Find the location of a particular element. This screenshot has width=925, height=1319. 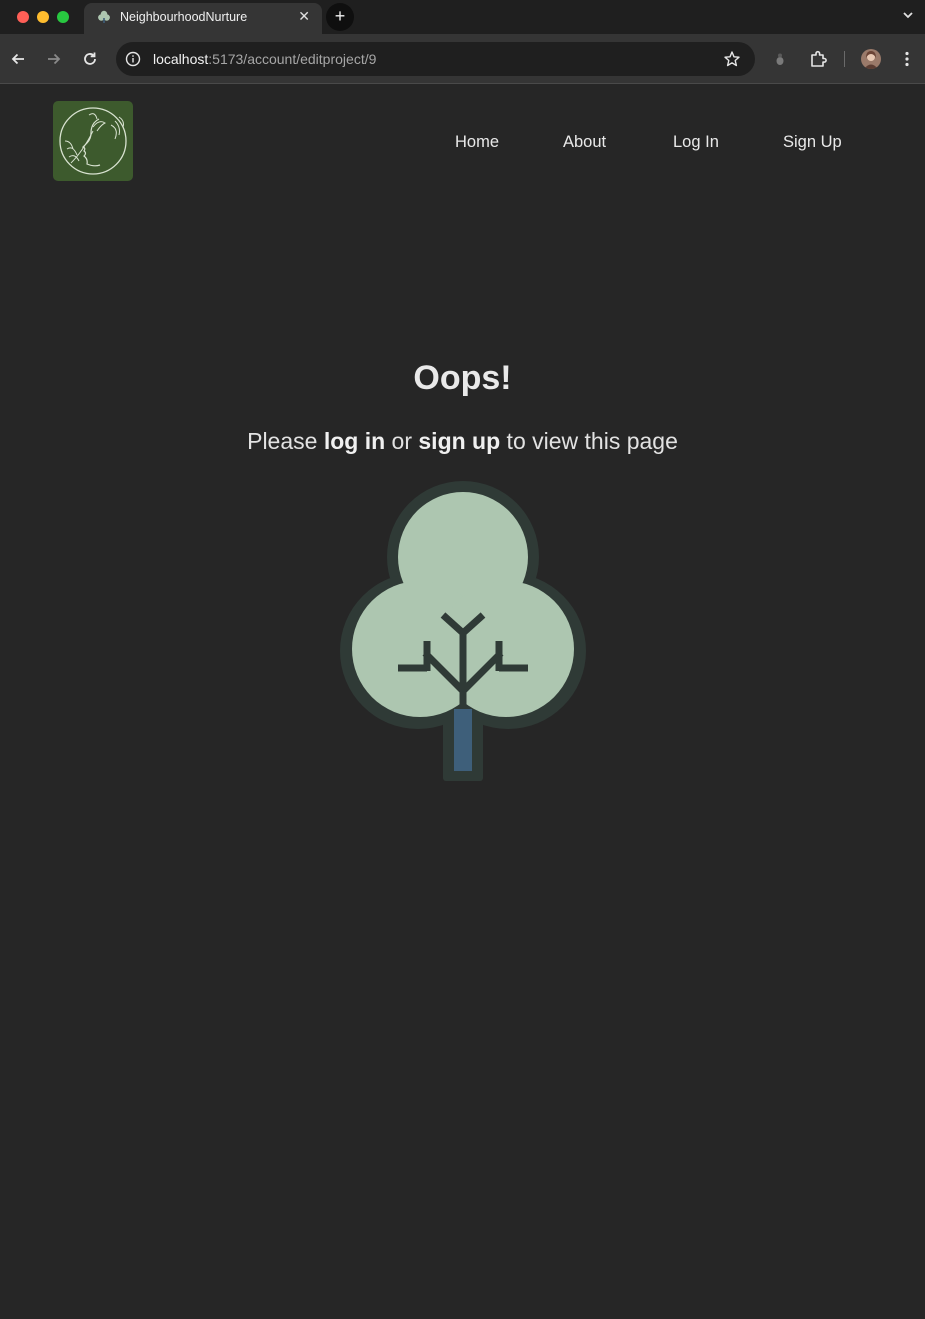

toolbar-separator is located at coordinates (844, 59).